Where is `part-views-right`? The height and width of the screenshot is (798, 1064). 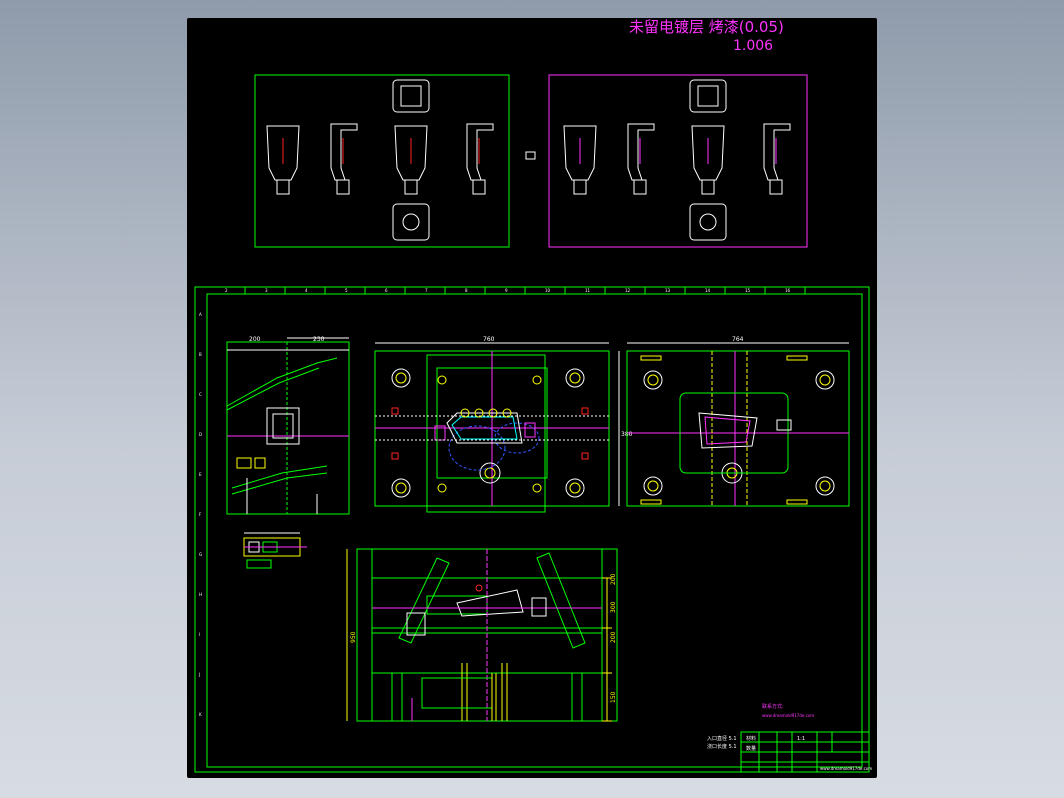 part-views-right is located at coordinates (677, 160).